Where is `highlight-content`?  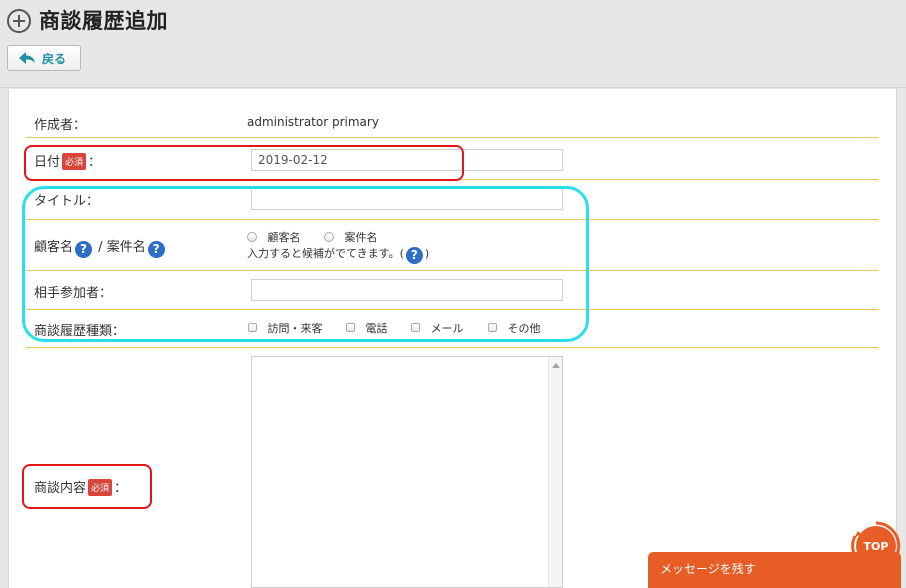
highlight-content is located at coordinates (87, 486).